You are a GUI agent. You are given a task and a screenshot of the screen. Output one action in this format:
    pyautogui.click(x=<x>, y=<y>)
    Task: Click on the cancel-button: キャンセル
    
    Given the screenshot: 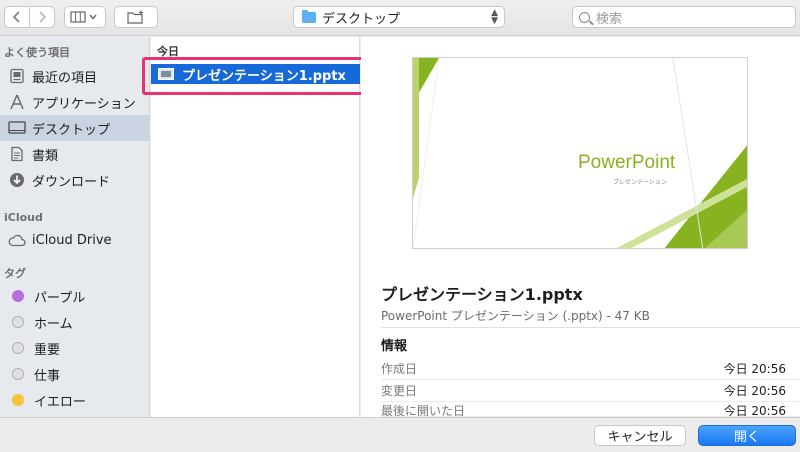 What is the action you would take?
    pyautogui.click(x=640, y=435)
    